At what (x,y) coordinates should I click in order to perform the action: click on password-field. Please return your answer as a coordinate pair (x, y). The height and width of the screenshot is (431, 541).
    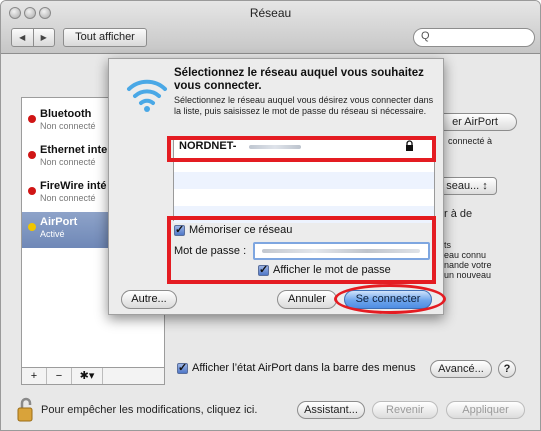
    Looking at the image, I should click on (341, 251).